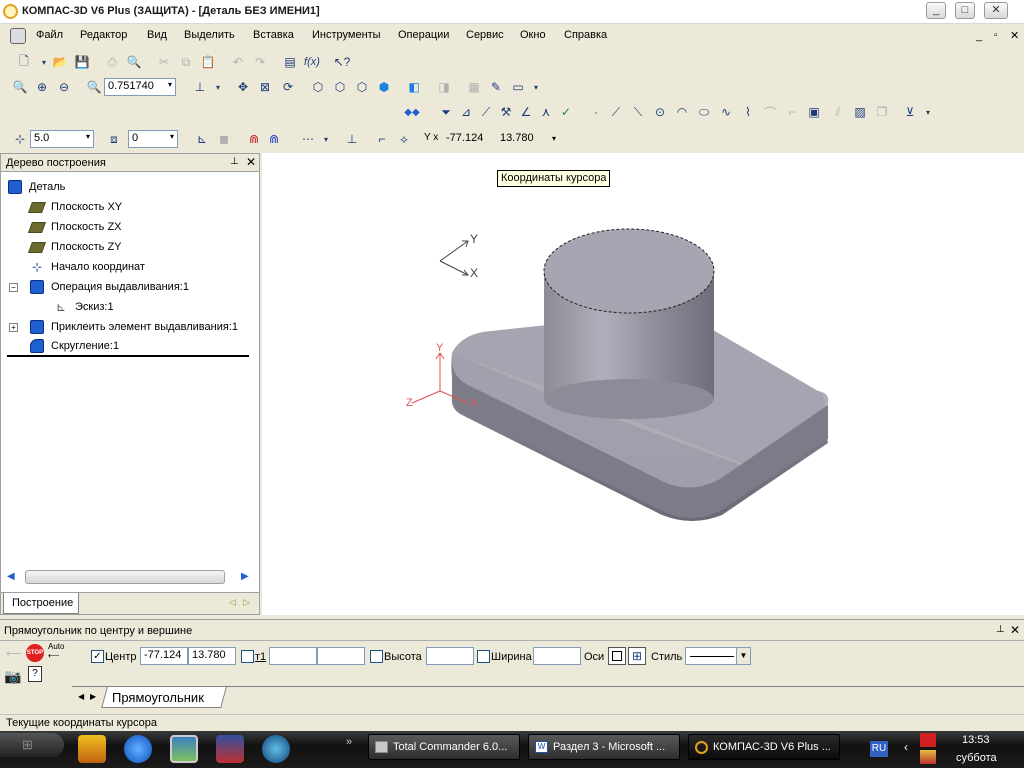  I want to click on save-icon: 💾, so click(82, 62).